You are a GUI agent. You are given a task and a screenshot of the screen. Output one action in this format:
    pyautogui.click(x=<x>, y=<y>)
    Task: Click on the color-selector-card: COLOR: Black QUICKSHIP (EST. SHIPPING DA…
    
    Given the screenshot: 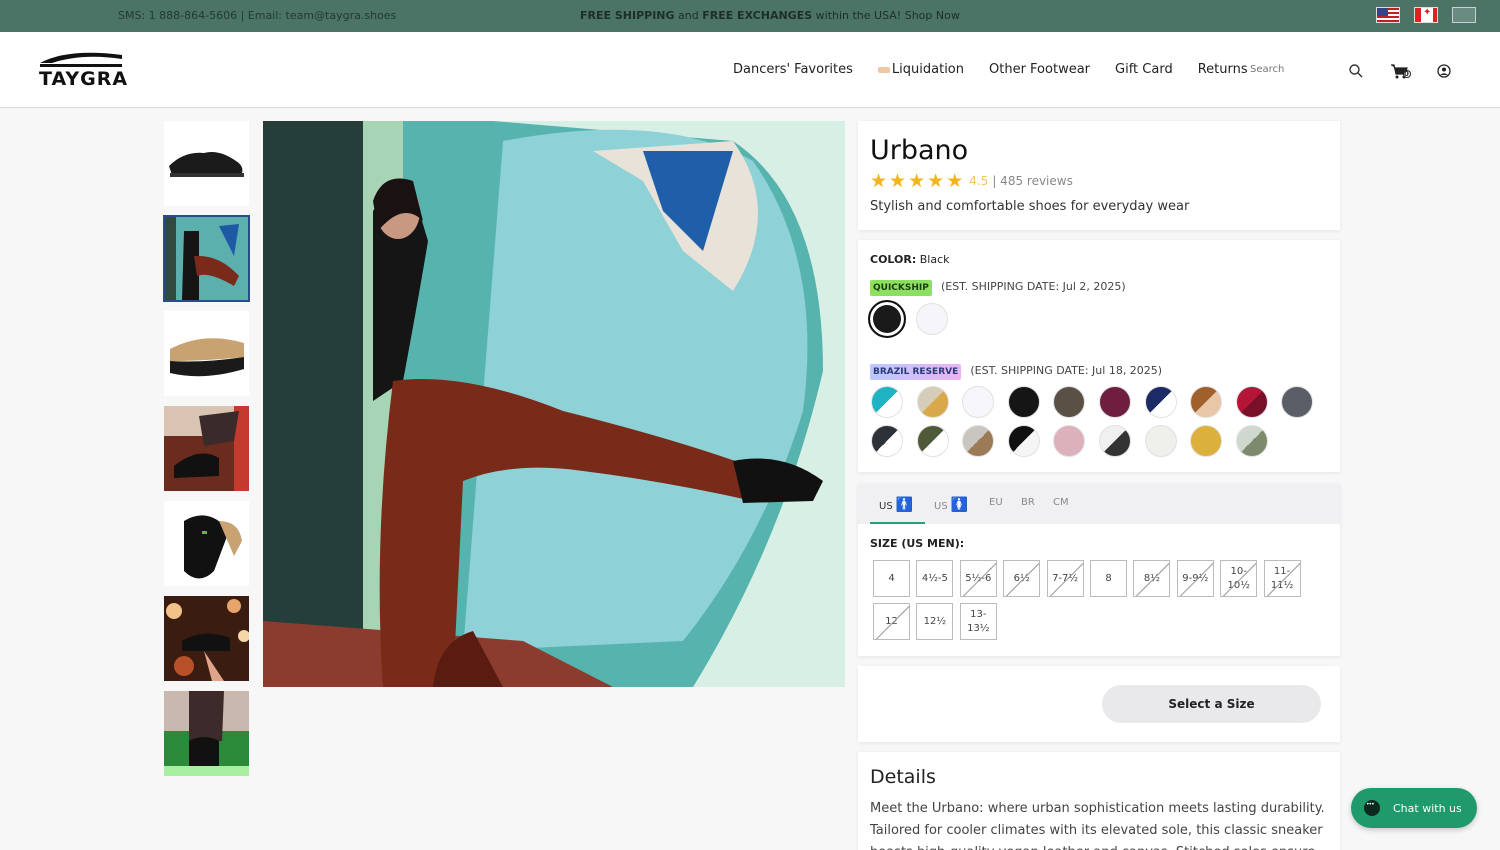 What is the action you would take?
    pyautogui.click(x=1099, y=356)
    